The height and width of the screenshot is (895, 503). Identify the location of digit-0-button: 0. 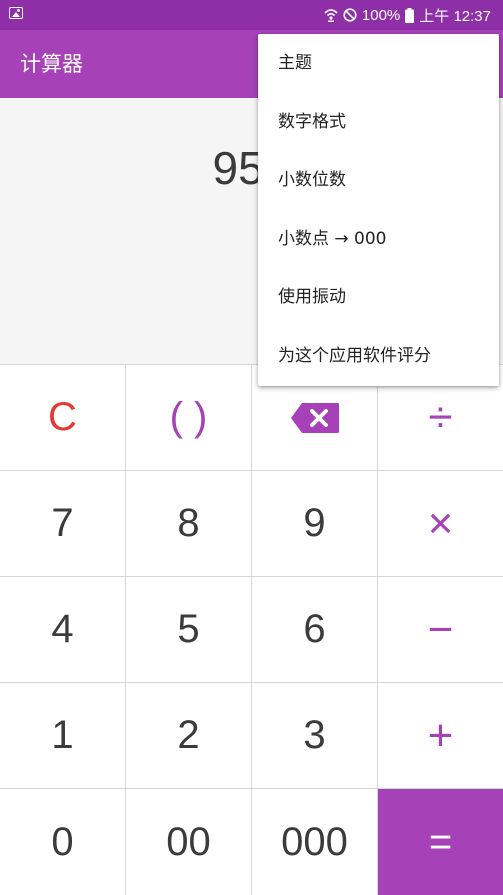
(63, 842).